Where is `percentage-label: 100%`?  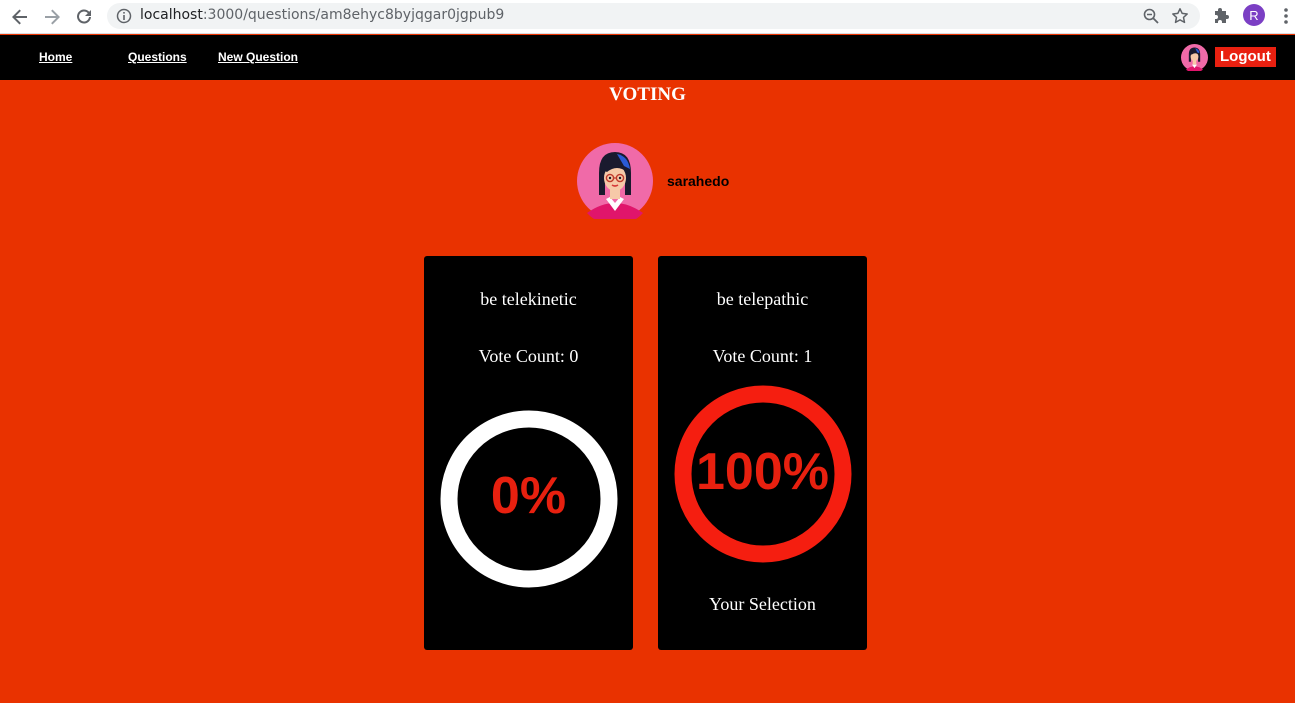
percentage-label: 100% is located at coordinates (762, 472).